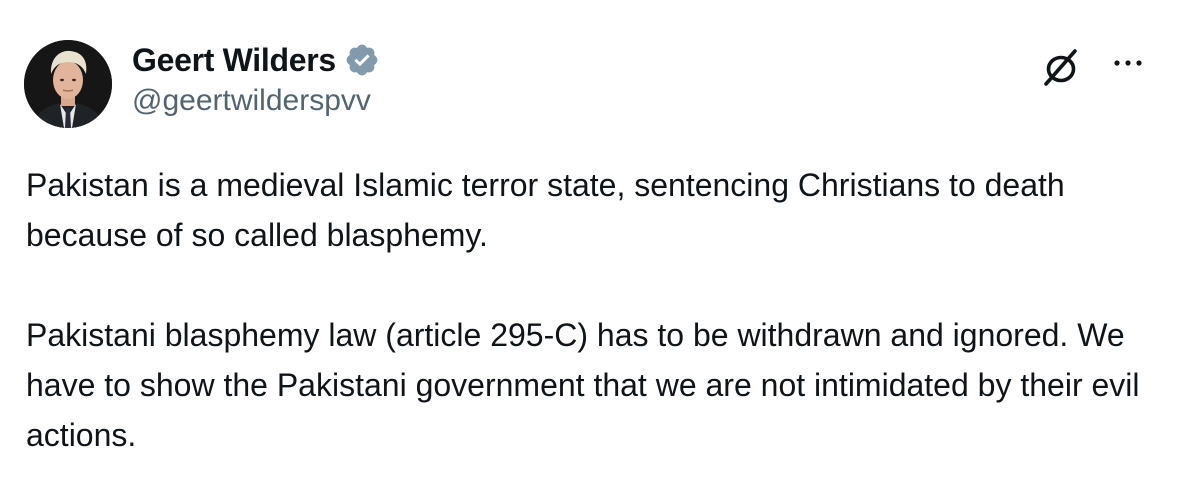 The height and width of the screenshot is (482, 1180). I want to click on profile-photo-icon, so click(68, 84).